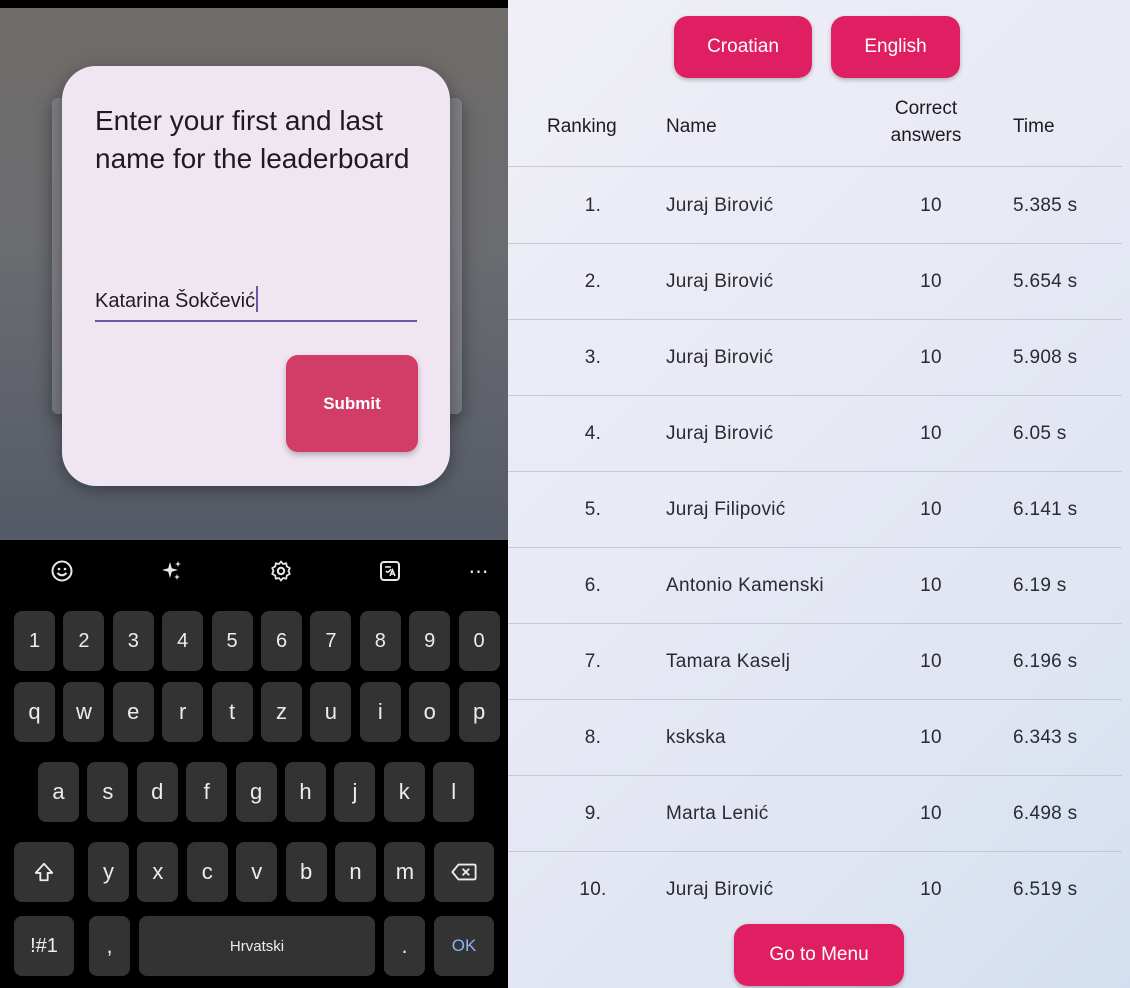 Image resolution: width=1130 pixels, height=988 pixels. I want to click on header-divider, so click(815, 166).